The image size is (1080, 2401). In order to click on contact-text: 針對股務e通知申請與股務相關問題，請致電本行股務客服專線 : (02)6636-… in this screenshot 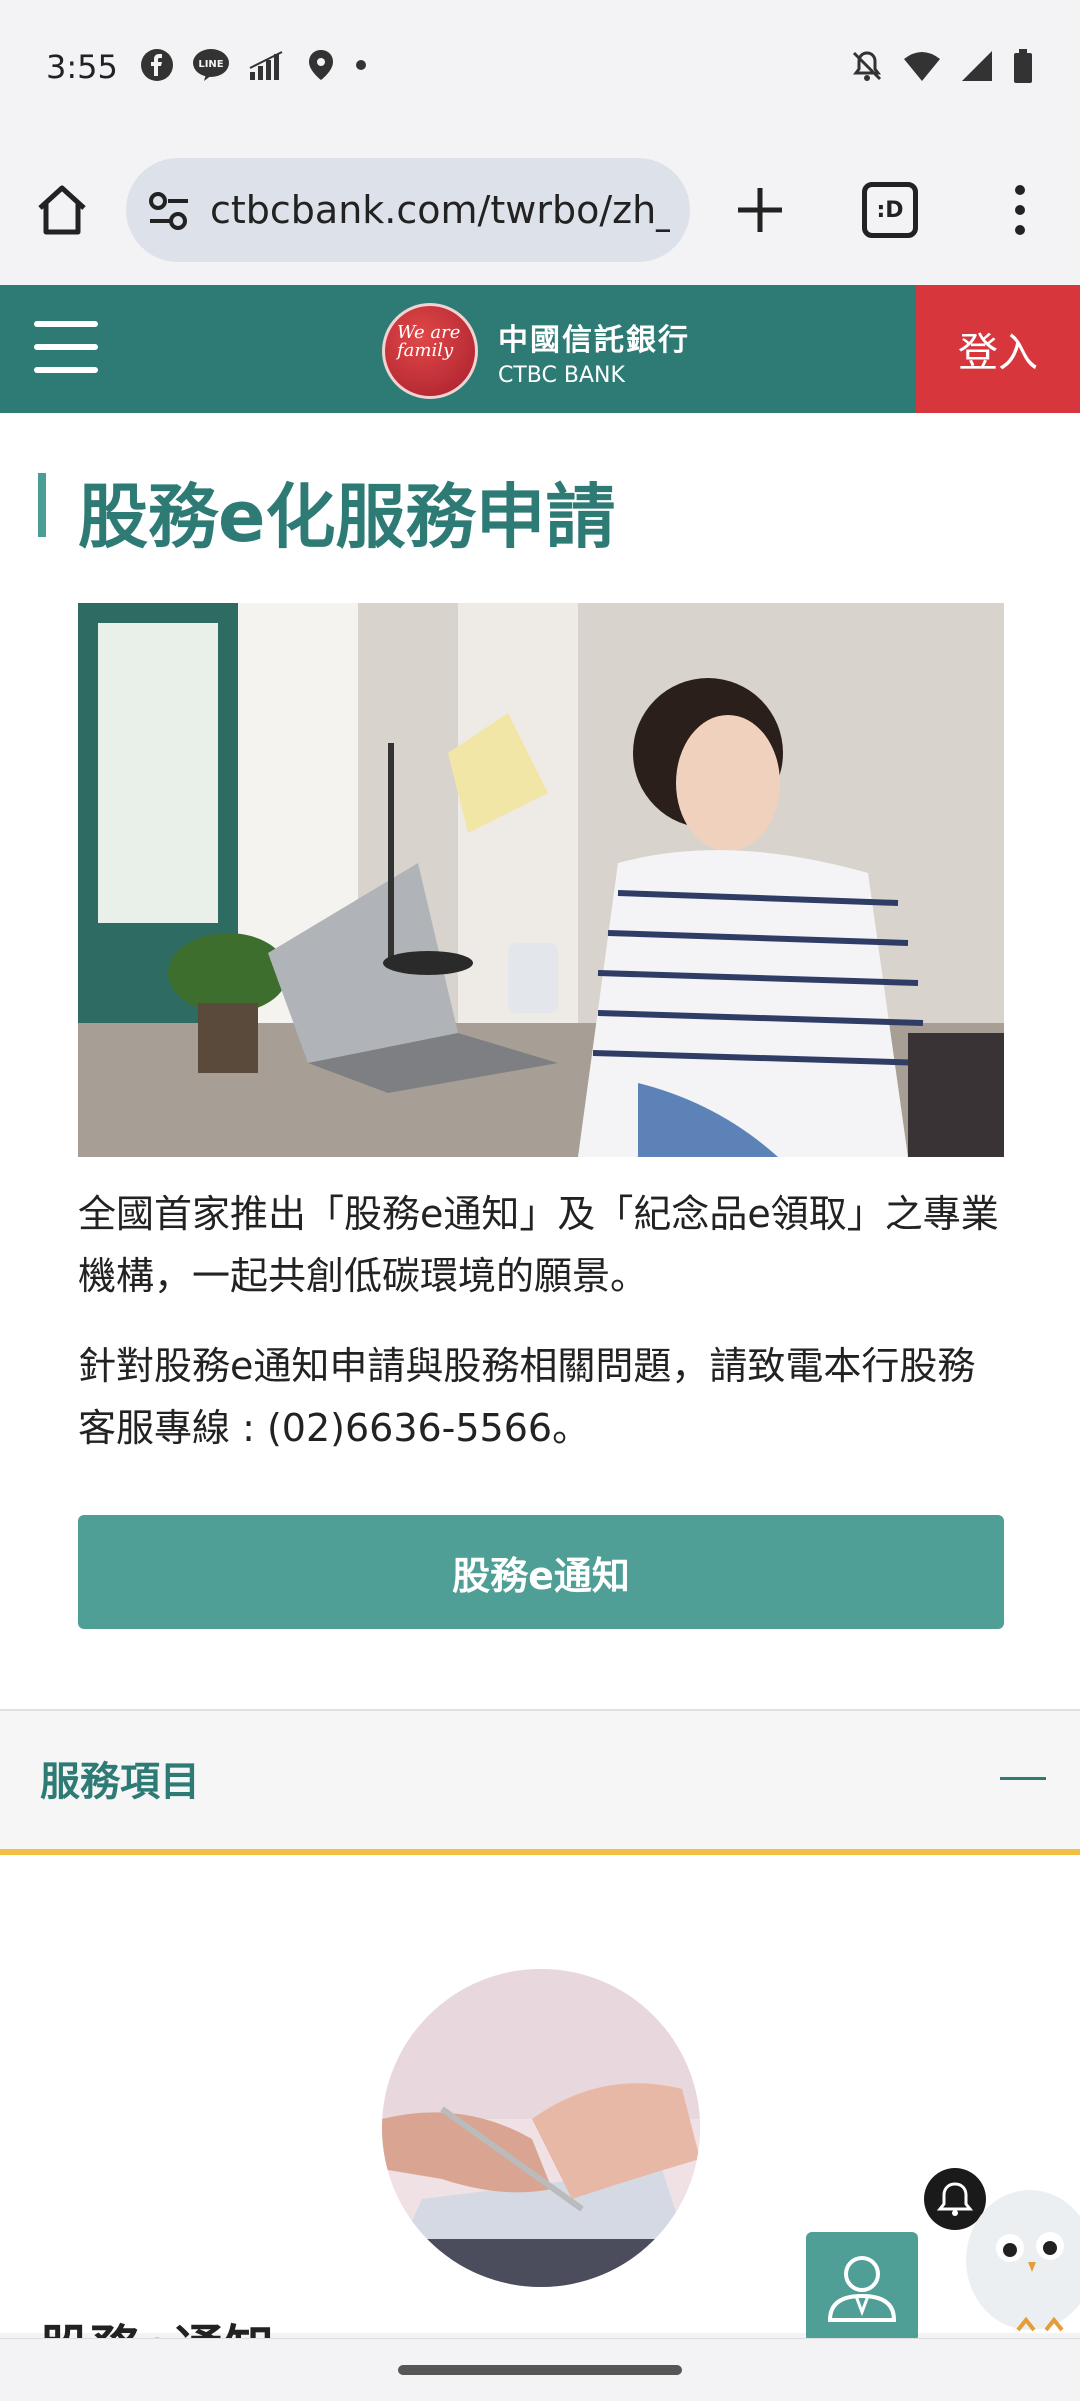, I will do `click(527, 1397)`.